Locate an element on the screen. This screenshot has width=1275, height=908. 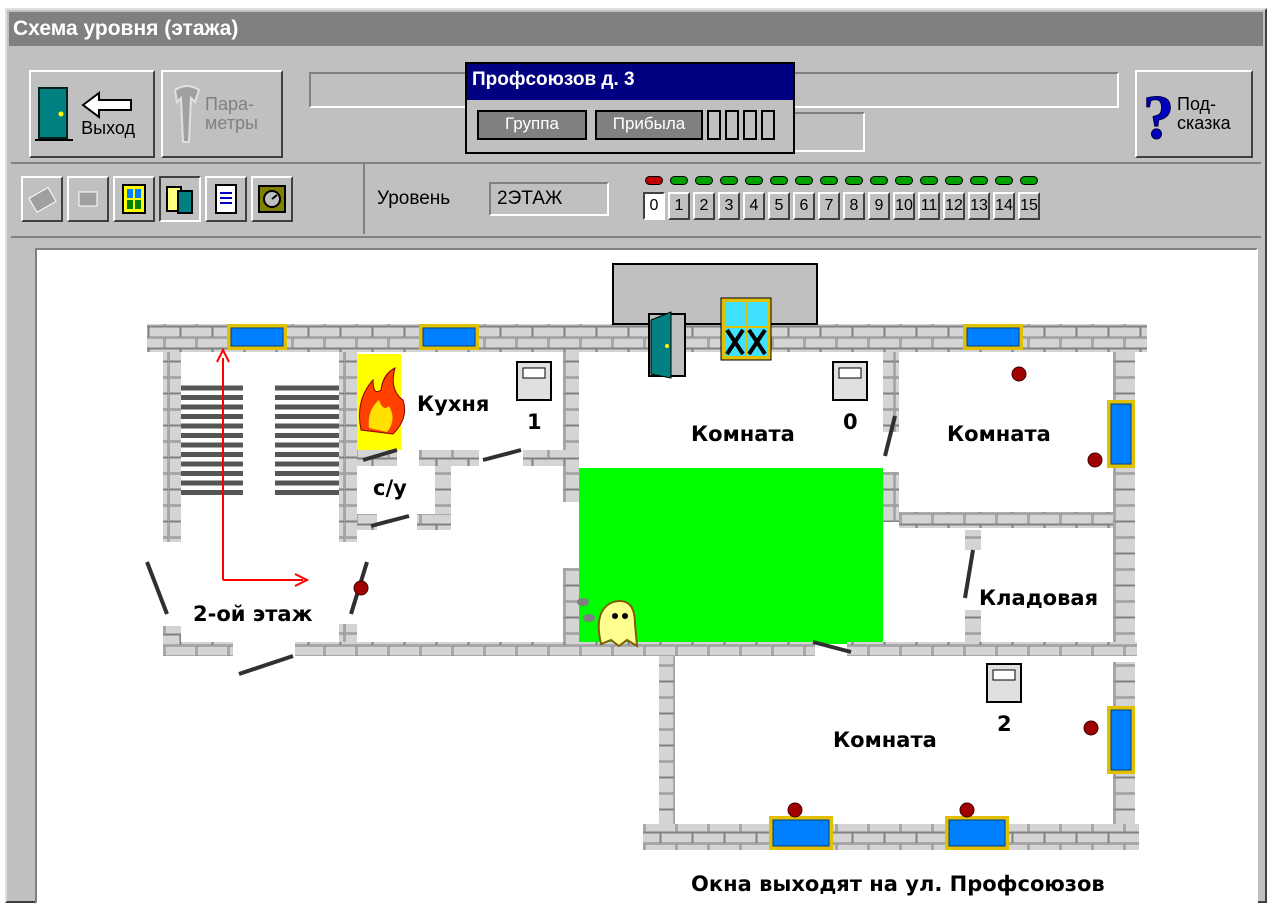
level-label: Уровень is located at coordinates (414, 198).